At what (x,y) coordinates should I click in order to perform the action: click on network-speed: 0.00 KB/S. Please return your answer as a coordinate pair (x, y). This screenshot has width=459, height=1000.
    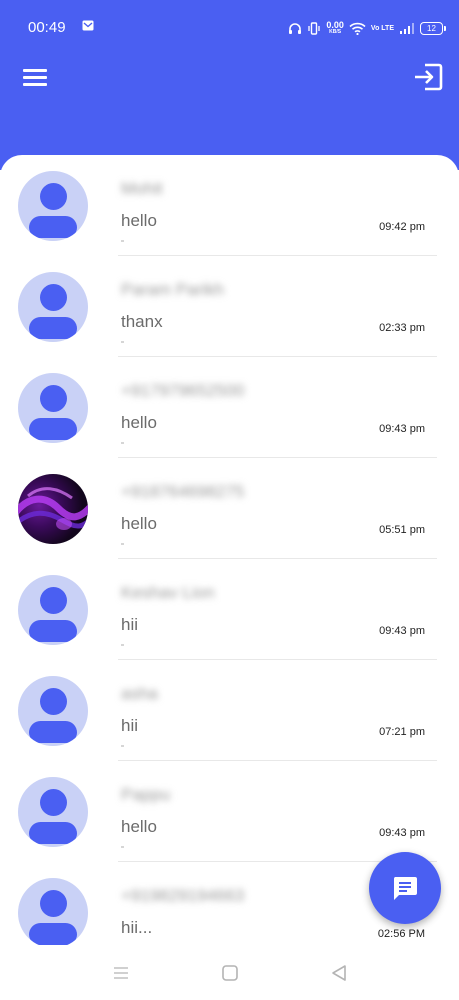
    Looking at the image, I should click on (335, 28).